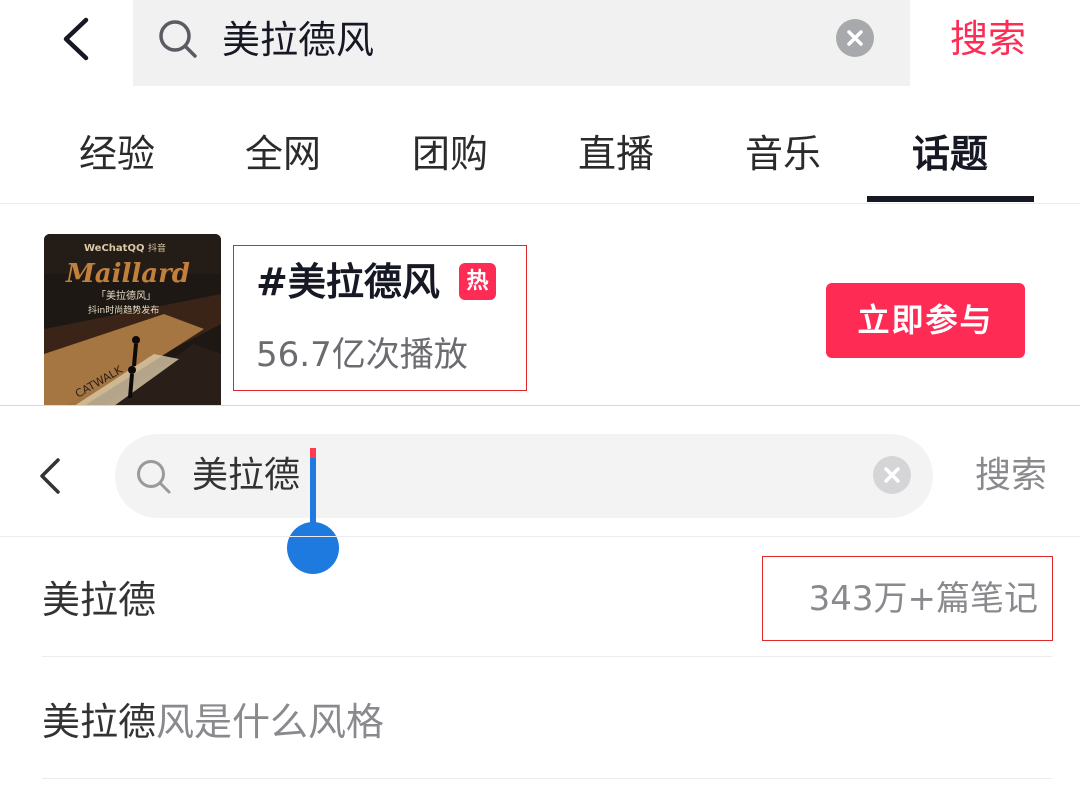 The width and height of the screenshot is (1080, 810). I want to click on poster-line-2: 抖in时尚趋势发布, so click(123, 310).